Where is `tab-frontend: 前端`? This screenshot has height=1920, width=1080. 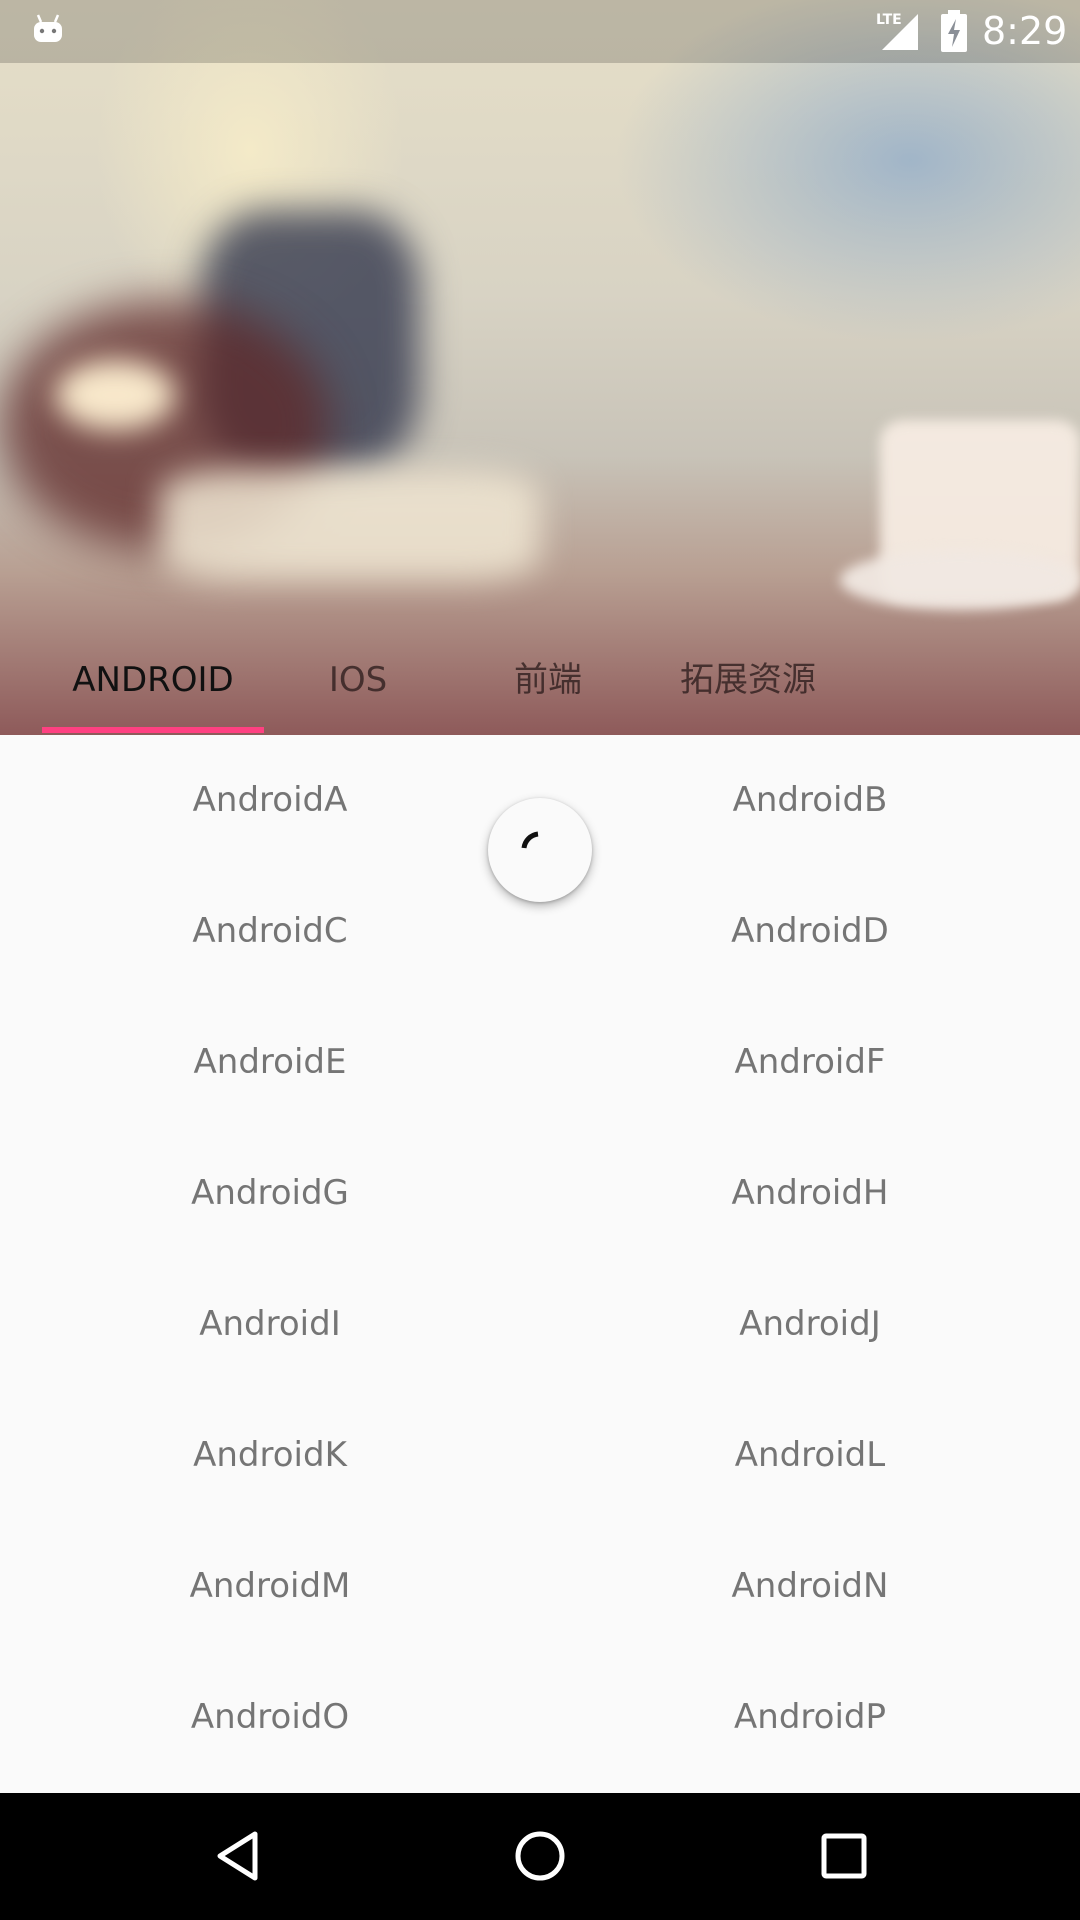
tab-frontend: 前端 is located at coordinates (548, 680).